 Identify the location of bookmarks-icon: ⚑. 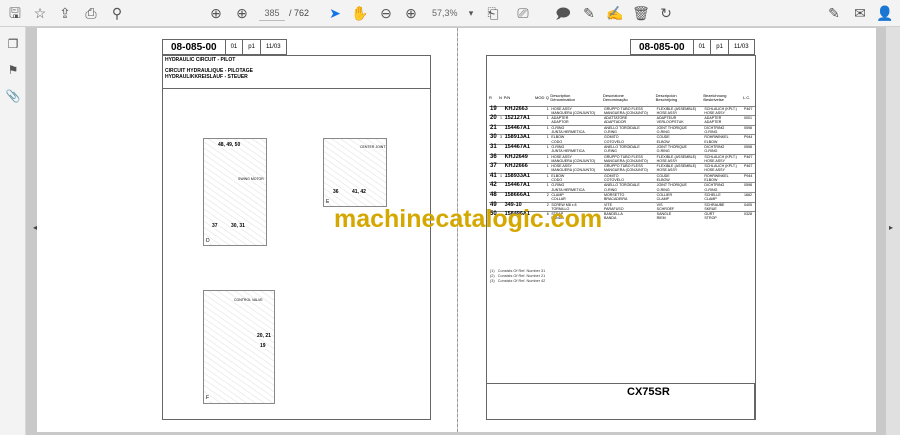
(13, 70).